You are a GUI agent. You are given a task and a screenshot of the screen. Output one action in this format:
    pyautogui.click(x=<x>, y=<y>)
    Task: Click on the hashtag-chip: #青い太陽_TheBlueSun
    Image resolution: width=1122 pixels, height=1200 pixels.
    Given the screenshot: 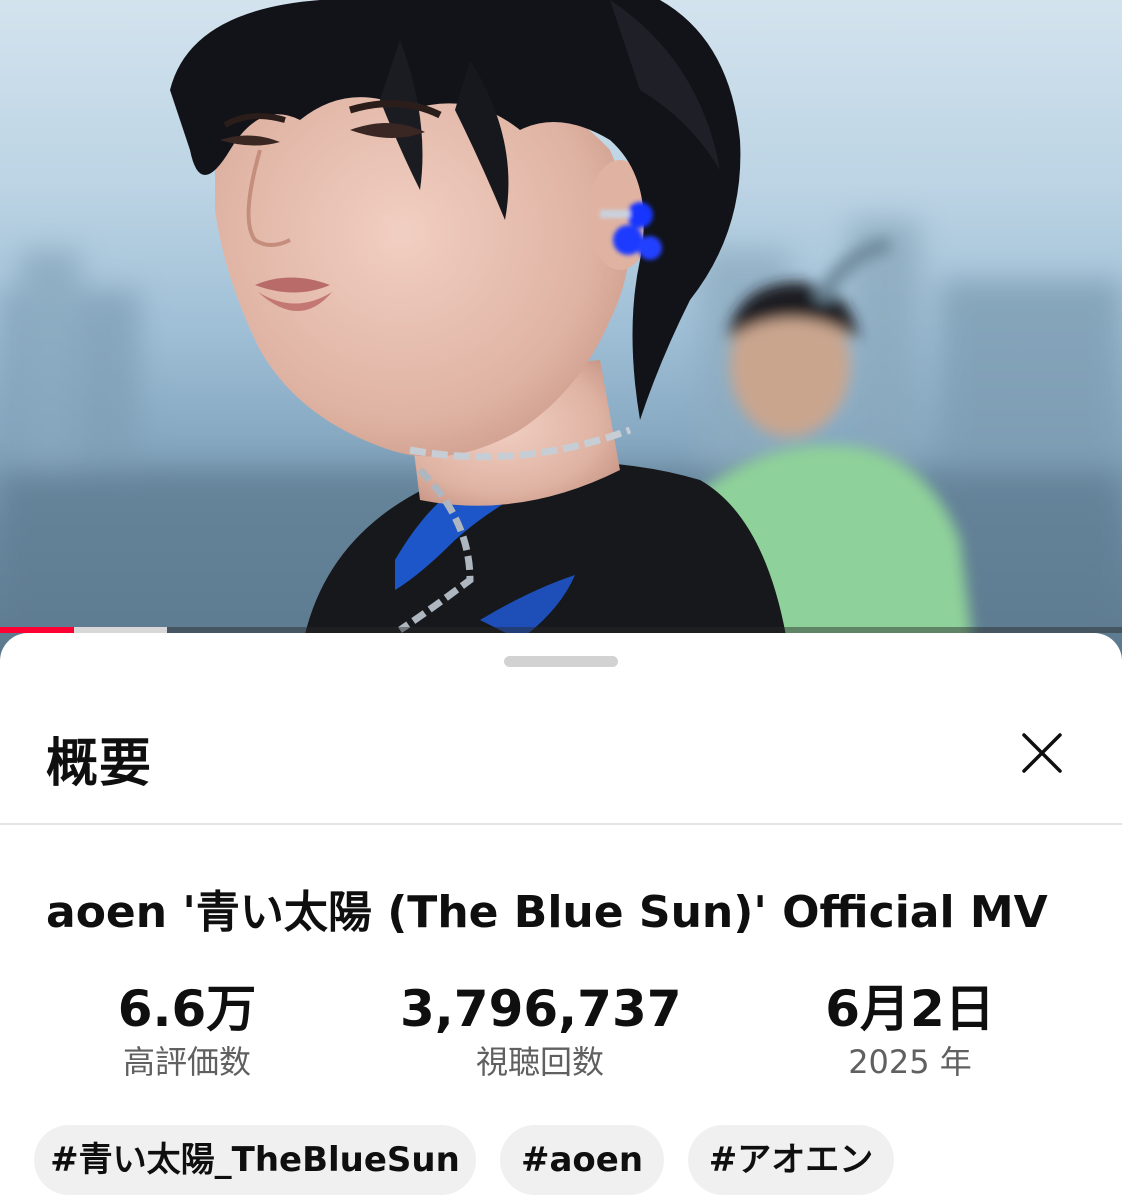 What is the action you would take?
    pyautogui.click(x=255, y=1160)
    